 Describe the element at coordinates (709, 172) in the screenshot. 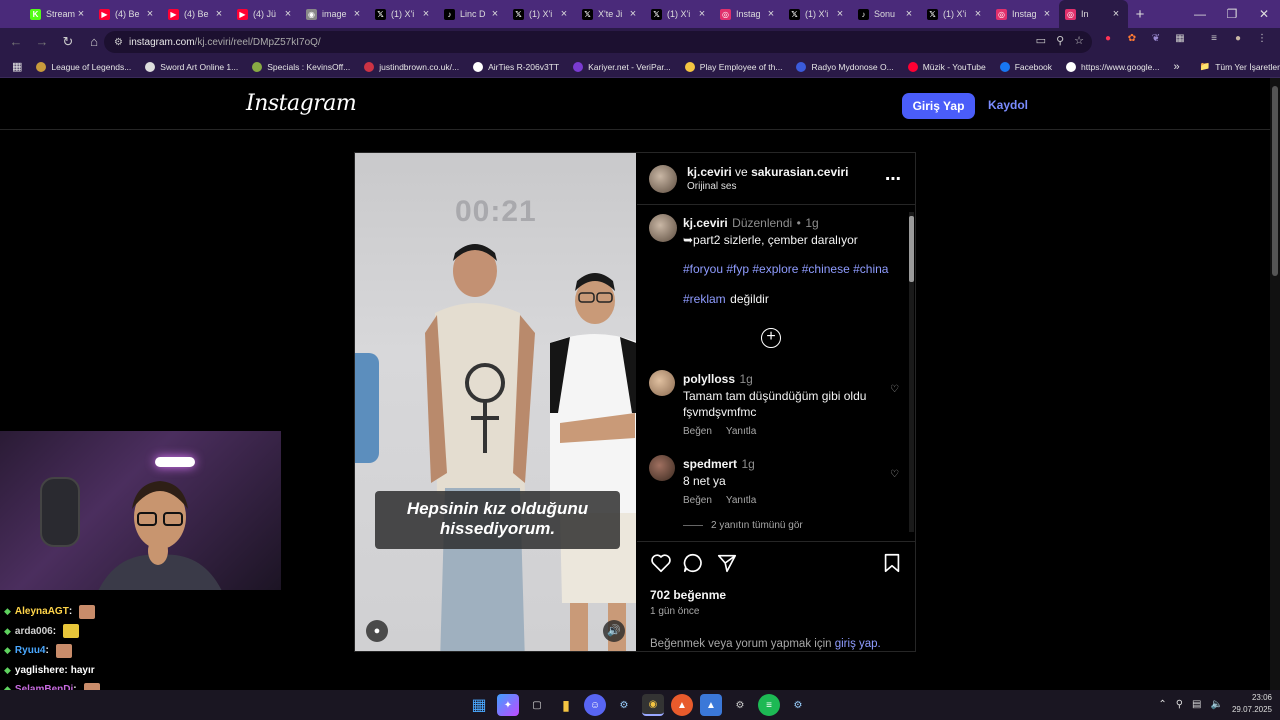

I see `author-link: kj.ceviri` at that location.